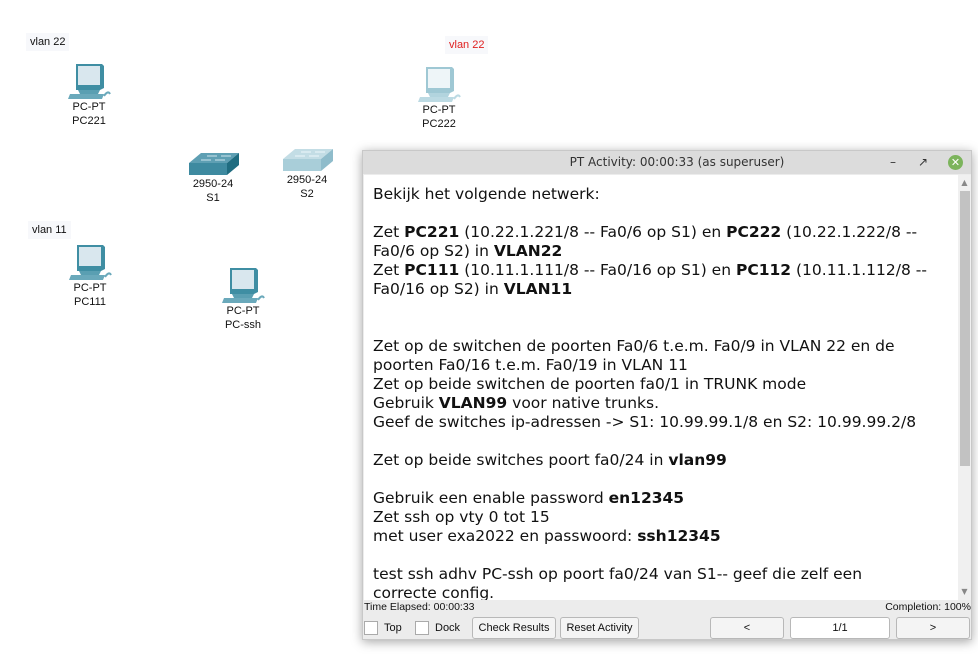 The image size is (978, 658). I want to click on maximize-icon: ↗, so click(923, 162).